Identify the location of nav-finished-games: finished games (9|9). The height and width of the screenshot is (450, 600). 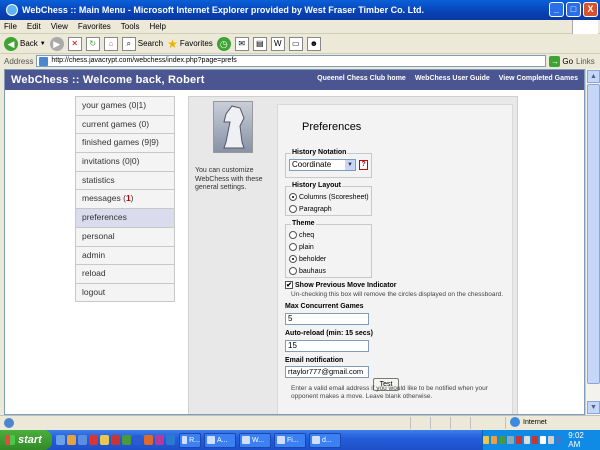
(125, 143).